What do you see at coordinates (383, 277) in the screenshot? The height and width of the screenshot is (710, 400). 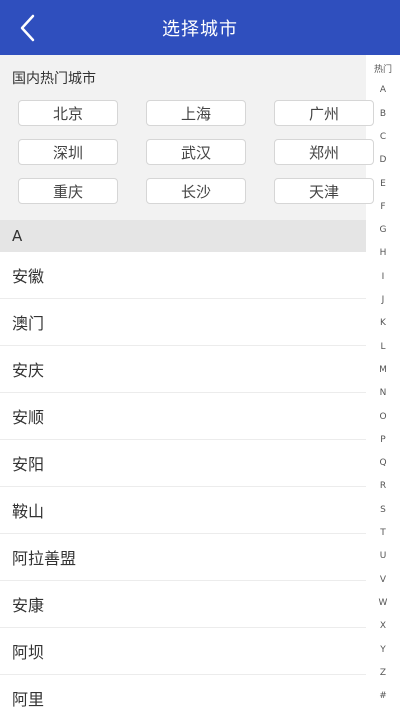 I see `index-letter-i: I` at bounding box center [383, 277].